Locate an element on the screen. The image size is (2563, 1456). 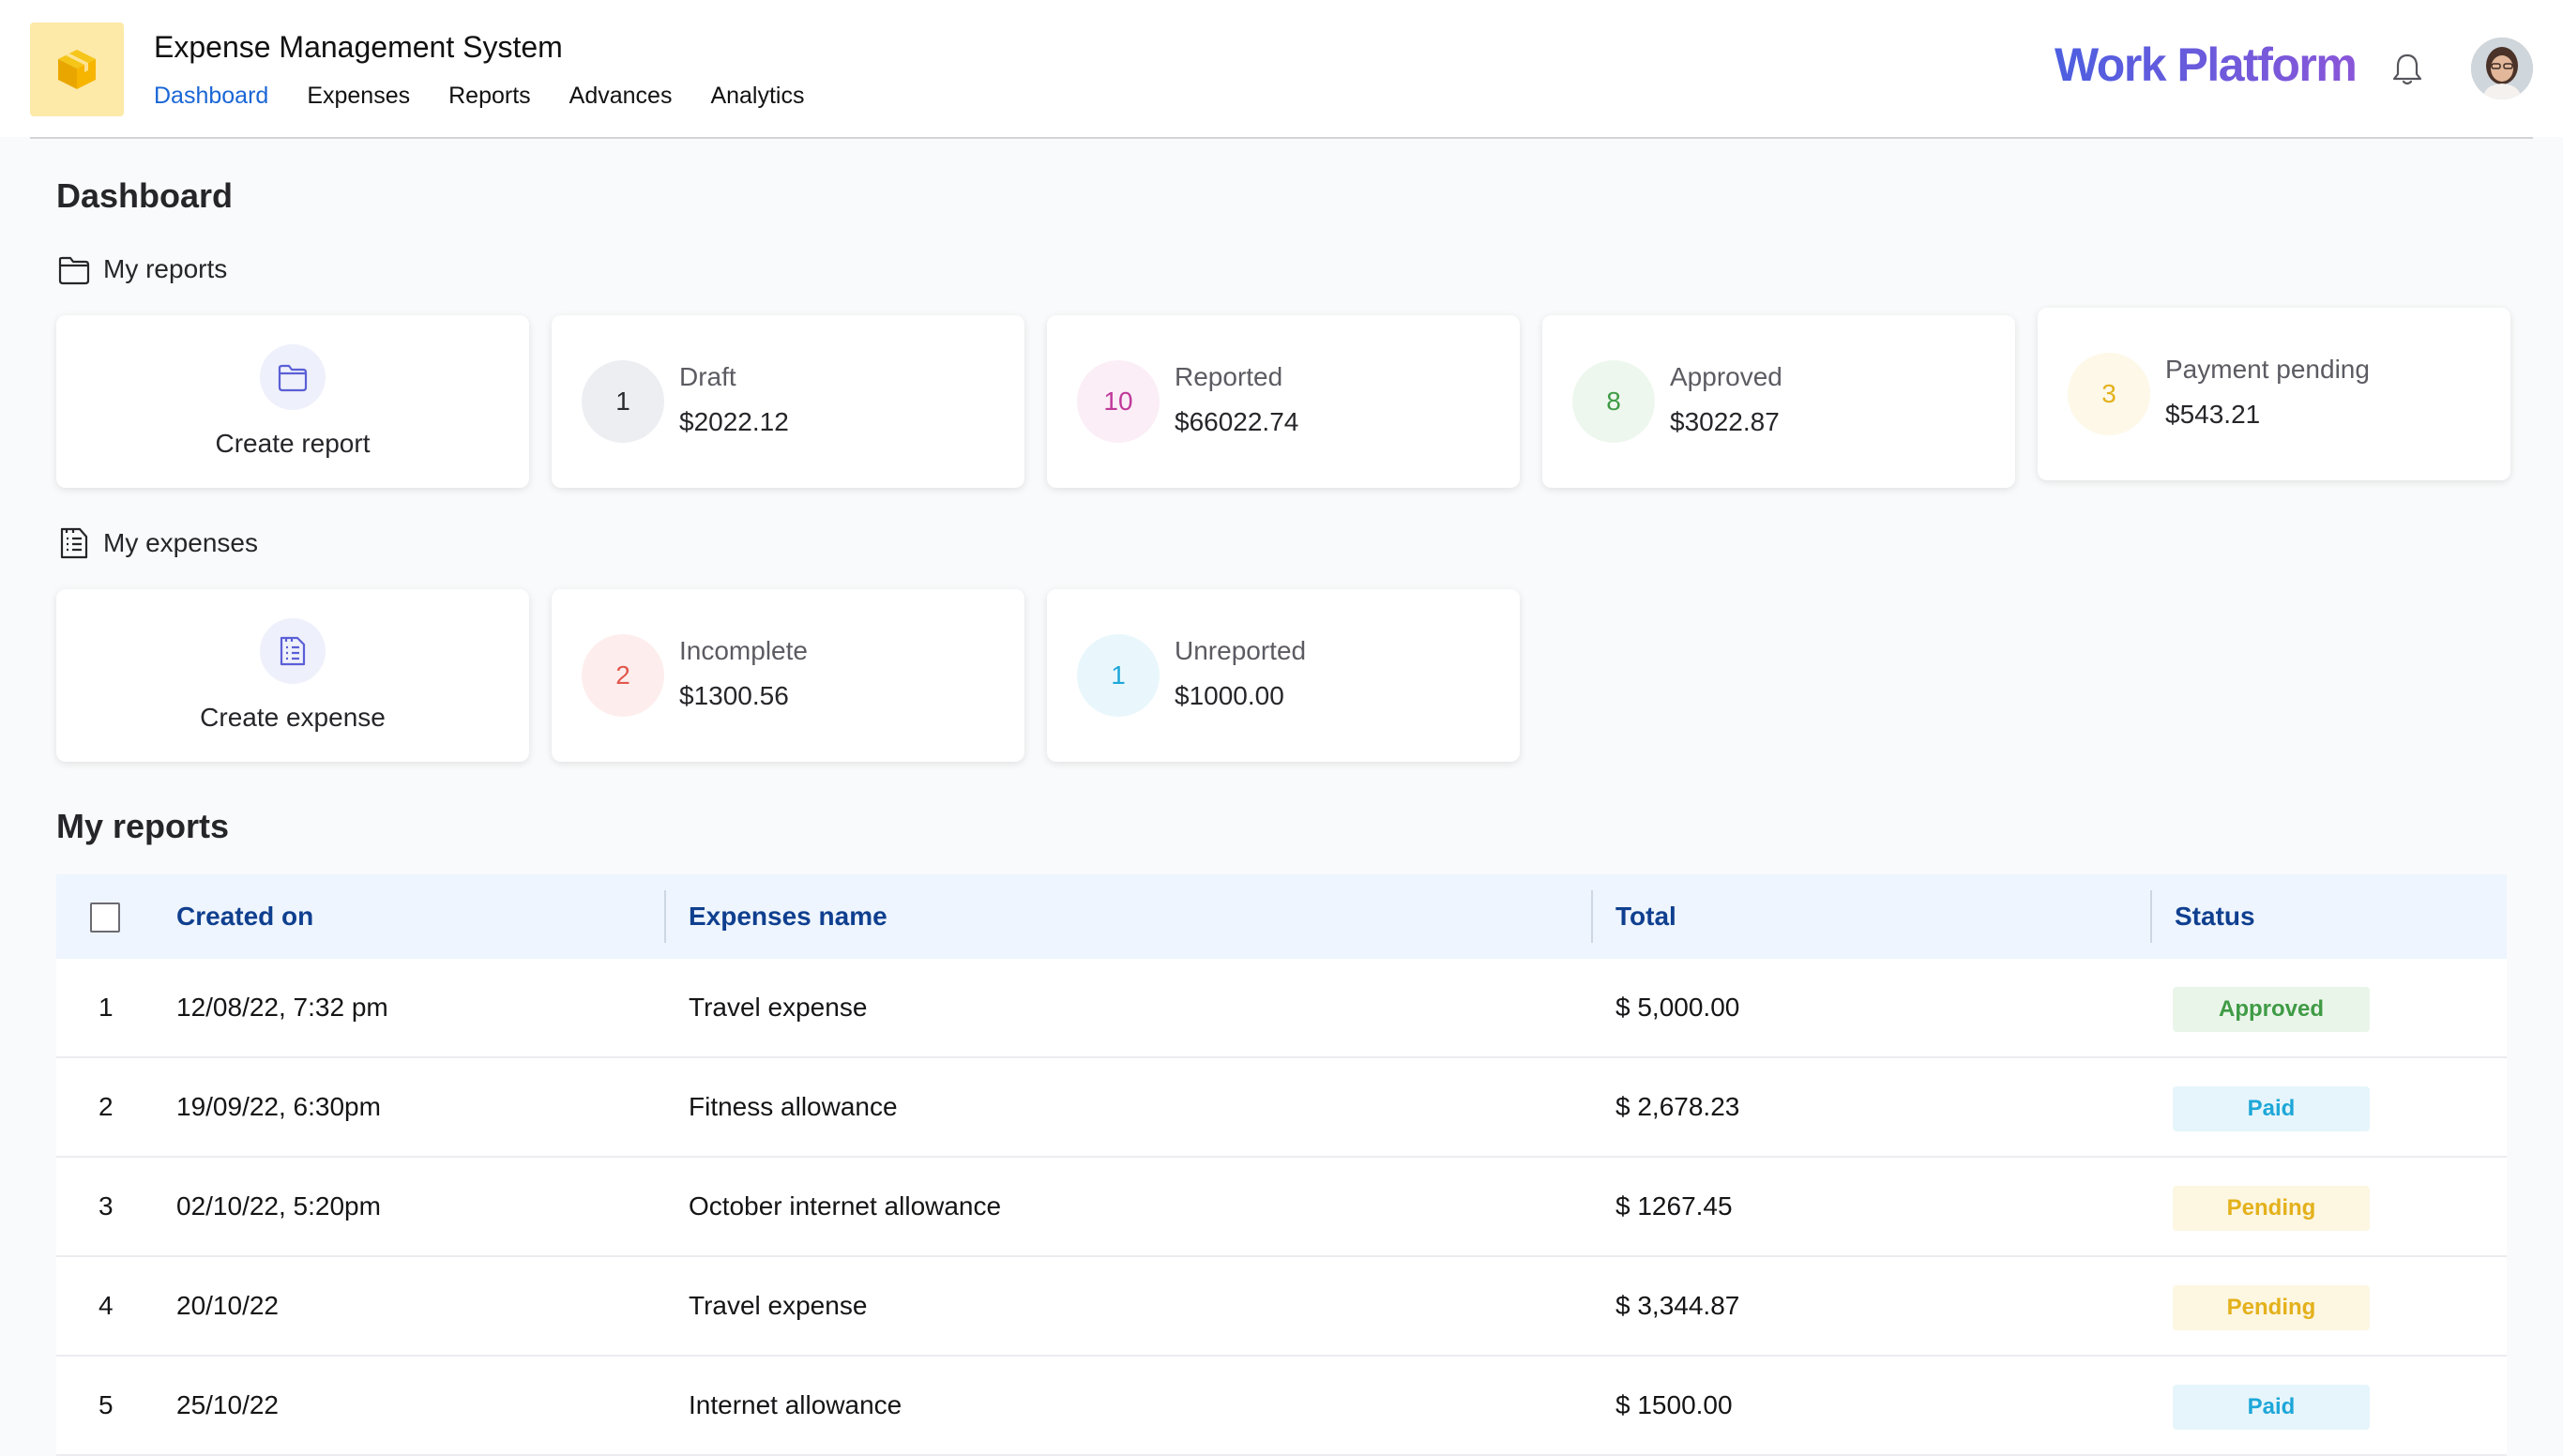
cell-total: $ 2,678.23 is located at coordinates (1677, 1106).